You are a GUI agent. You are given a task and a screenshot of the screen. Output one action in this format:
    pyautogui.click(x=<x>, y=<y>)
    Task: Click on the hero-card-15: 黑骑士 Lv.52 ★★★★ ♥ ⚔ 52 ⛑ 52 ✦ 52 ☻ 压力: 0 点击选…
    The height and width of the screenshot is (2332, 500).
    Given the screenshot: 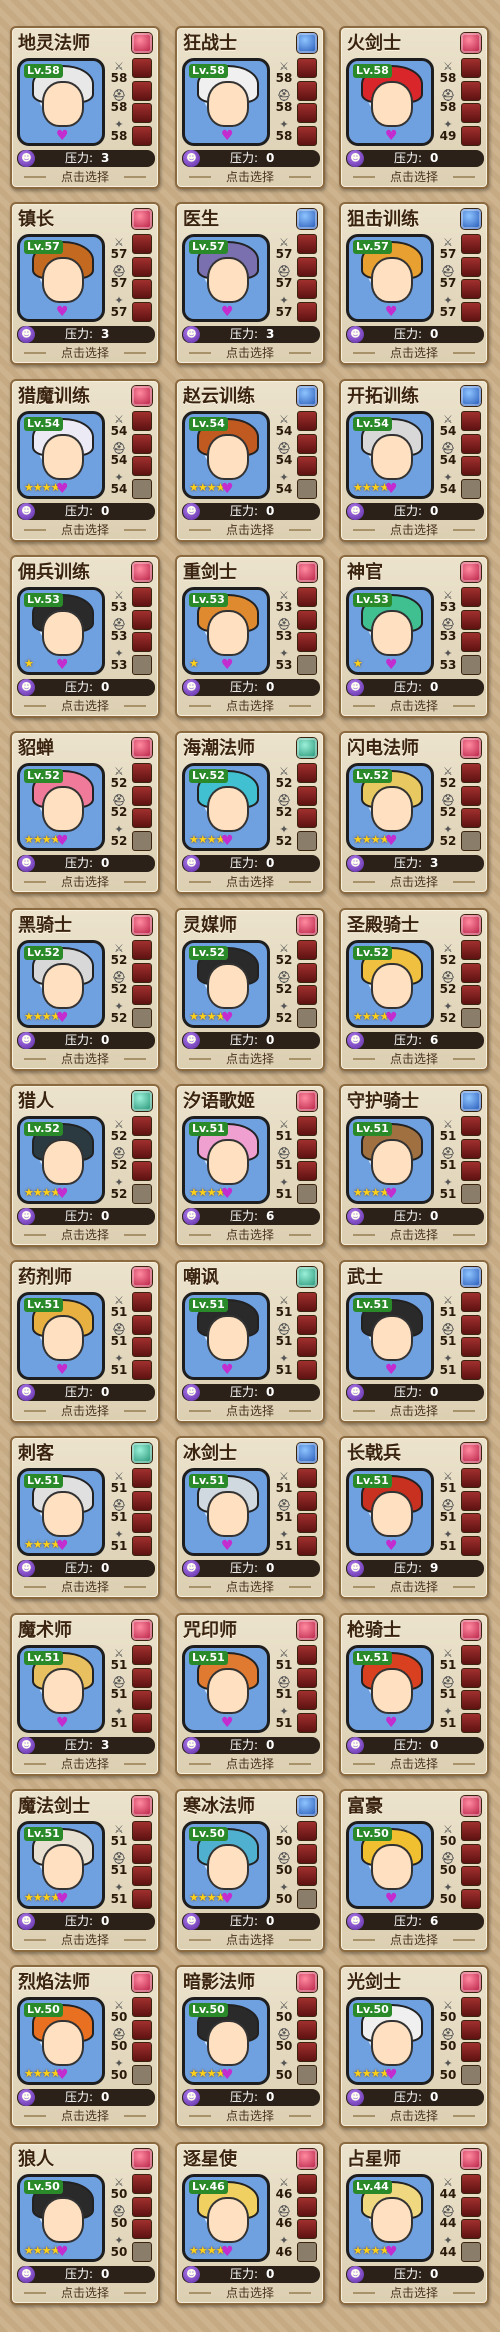 What is the action you would take?
    pyautogui.click(x=85, y=989)
    